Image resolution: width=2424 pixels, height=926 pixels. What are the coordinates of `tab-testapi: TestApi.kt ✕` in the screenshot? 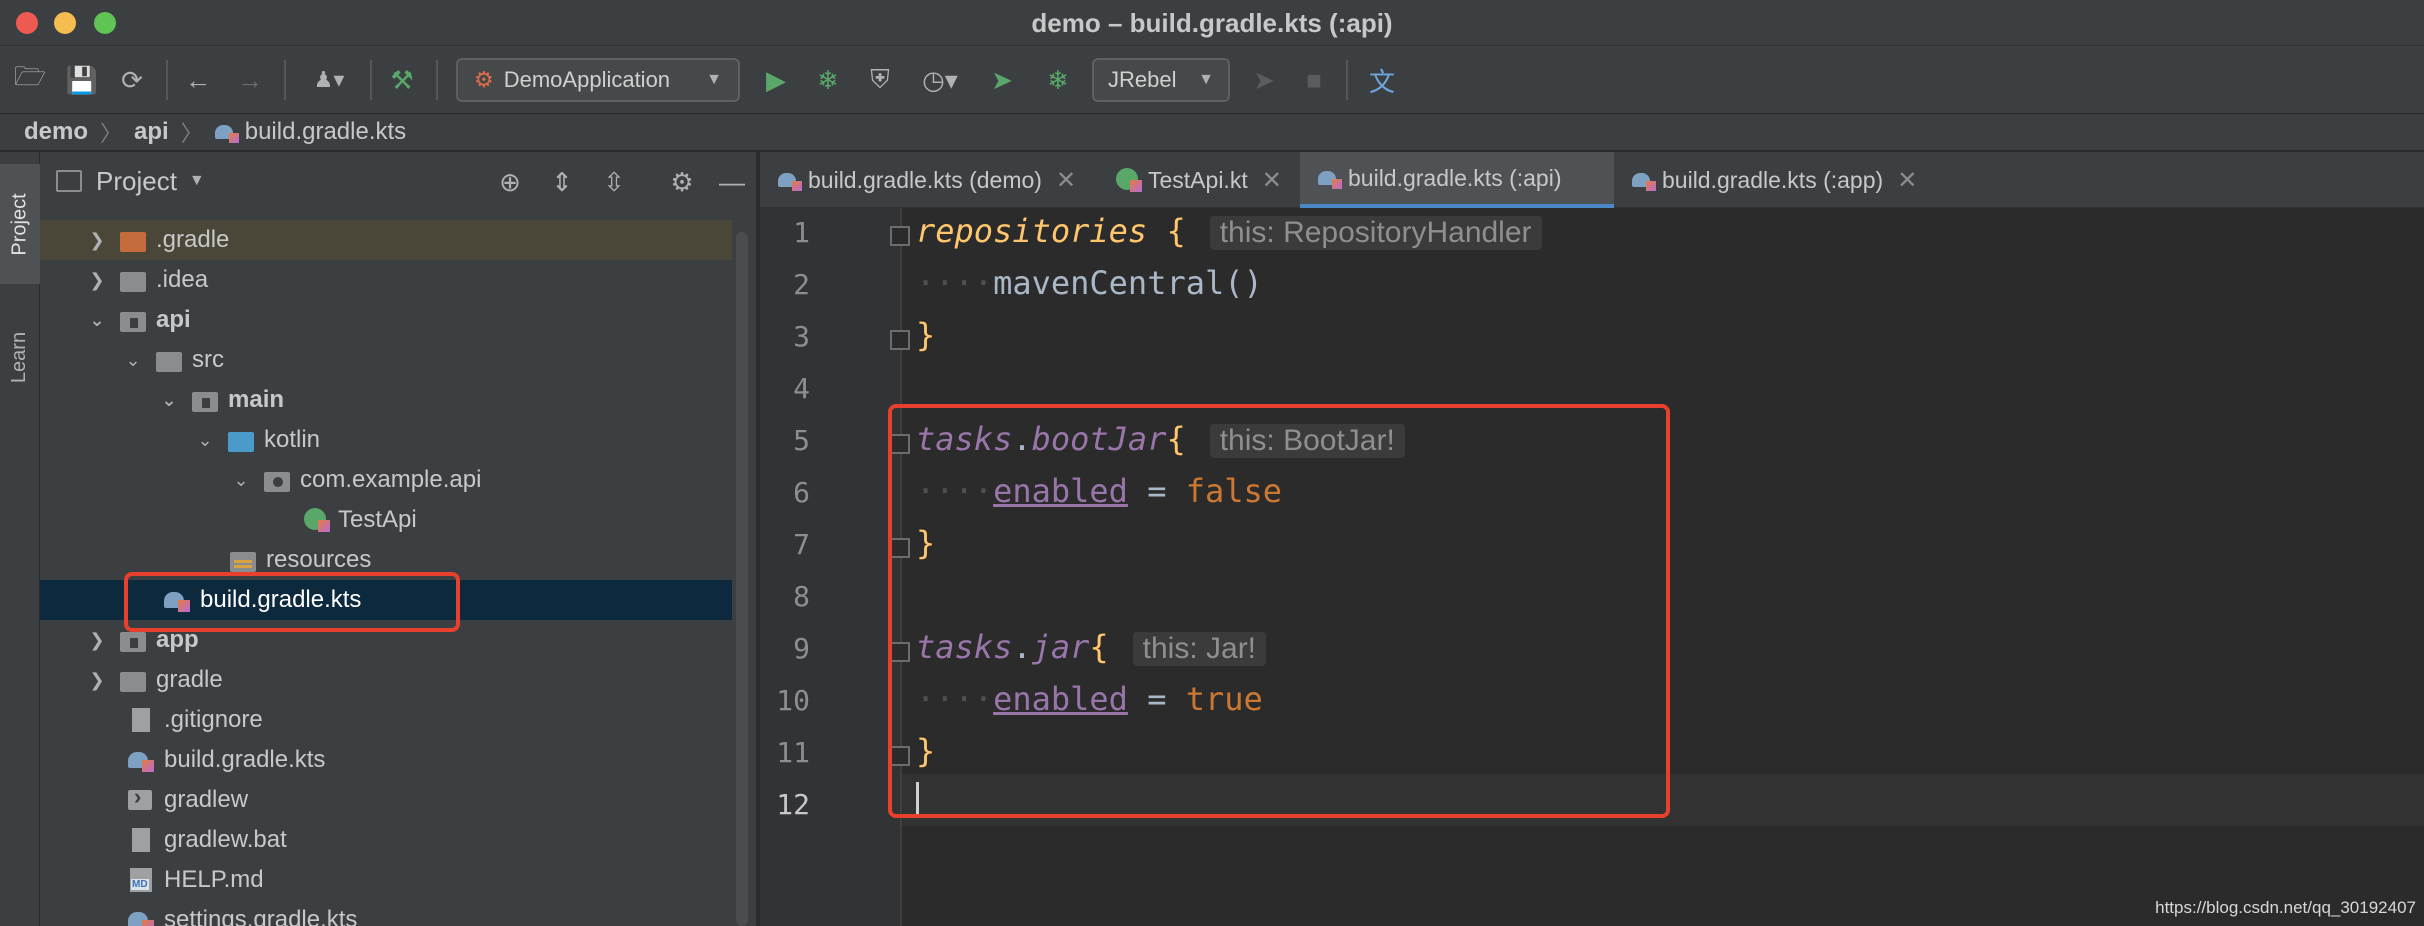 It's located at (1198, 180).